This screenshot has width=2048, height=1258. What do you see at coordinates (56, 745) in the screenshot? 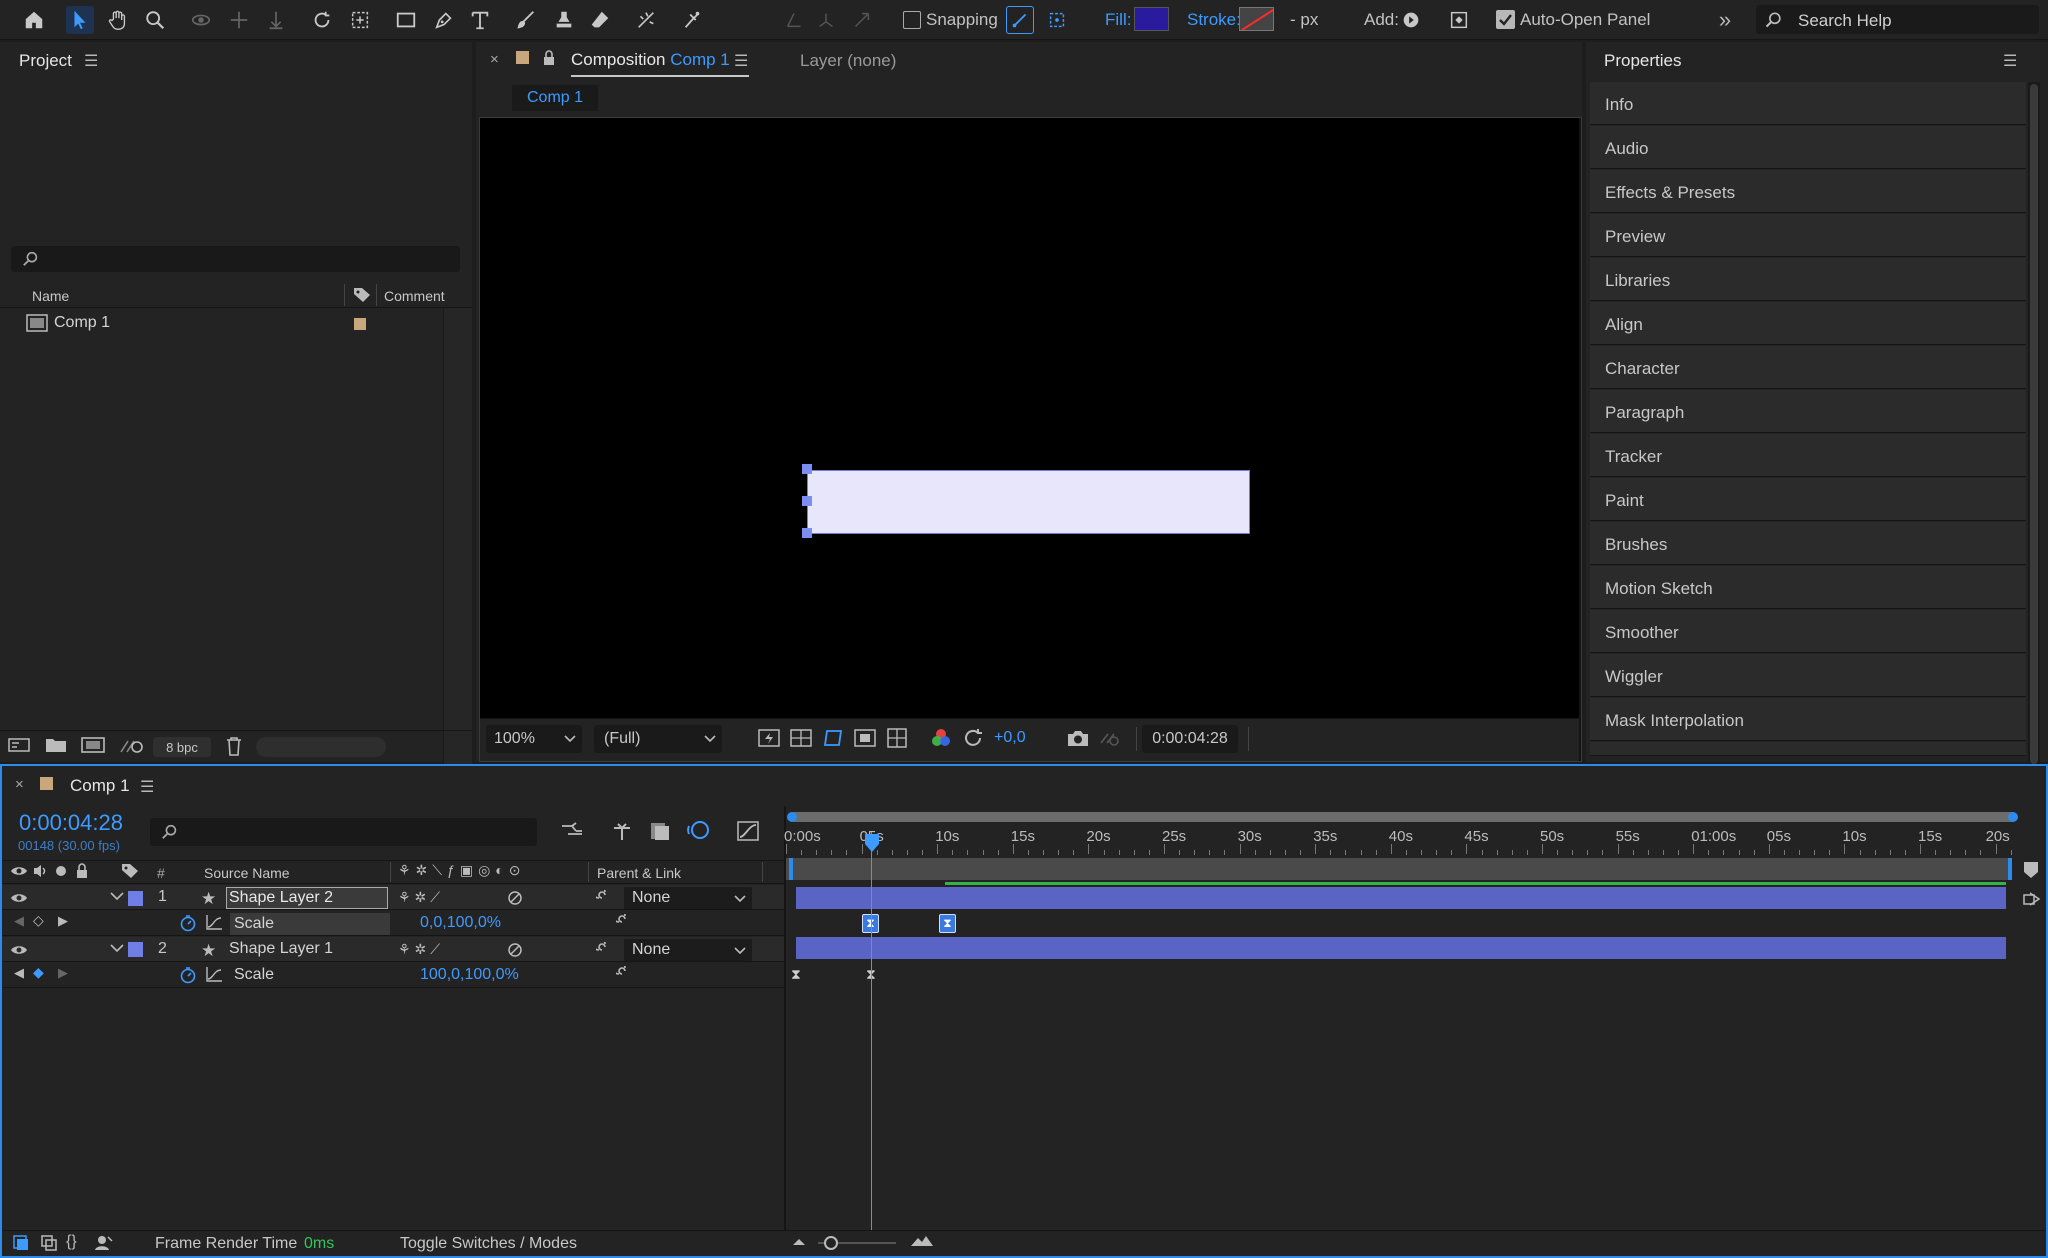
I see `new-folder-icon` at bounding box center [56, 745].